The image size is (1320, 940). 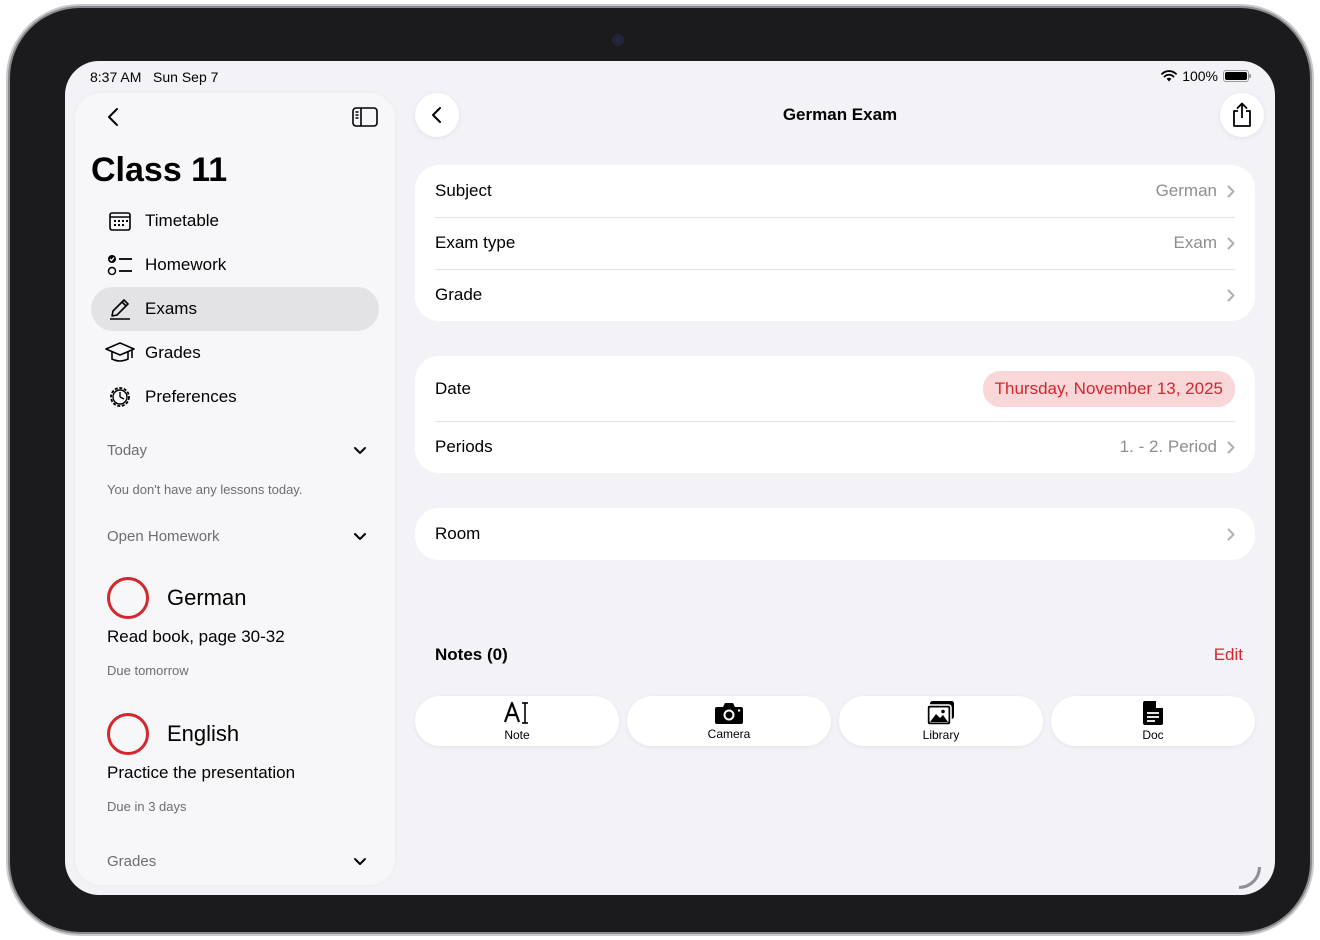 What do you see at coordinates (1200, 76) in the screenshot?
I see `battery-percent: 100%` at bounding box center [1200, 76].